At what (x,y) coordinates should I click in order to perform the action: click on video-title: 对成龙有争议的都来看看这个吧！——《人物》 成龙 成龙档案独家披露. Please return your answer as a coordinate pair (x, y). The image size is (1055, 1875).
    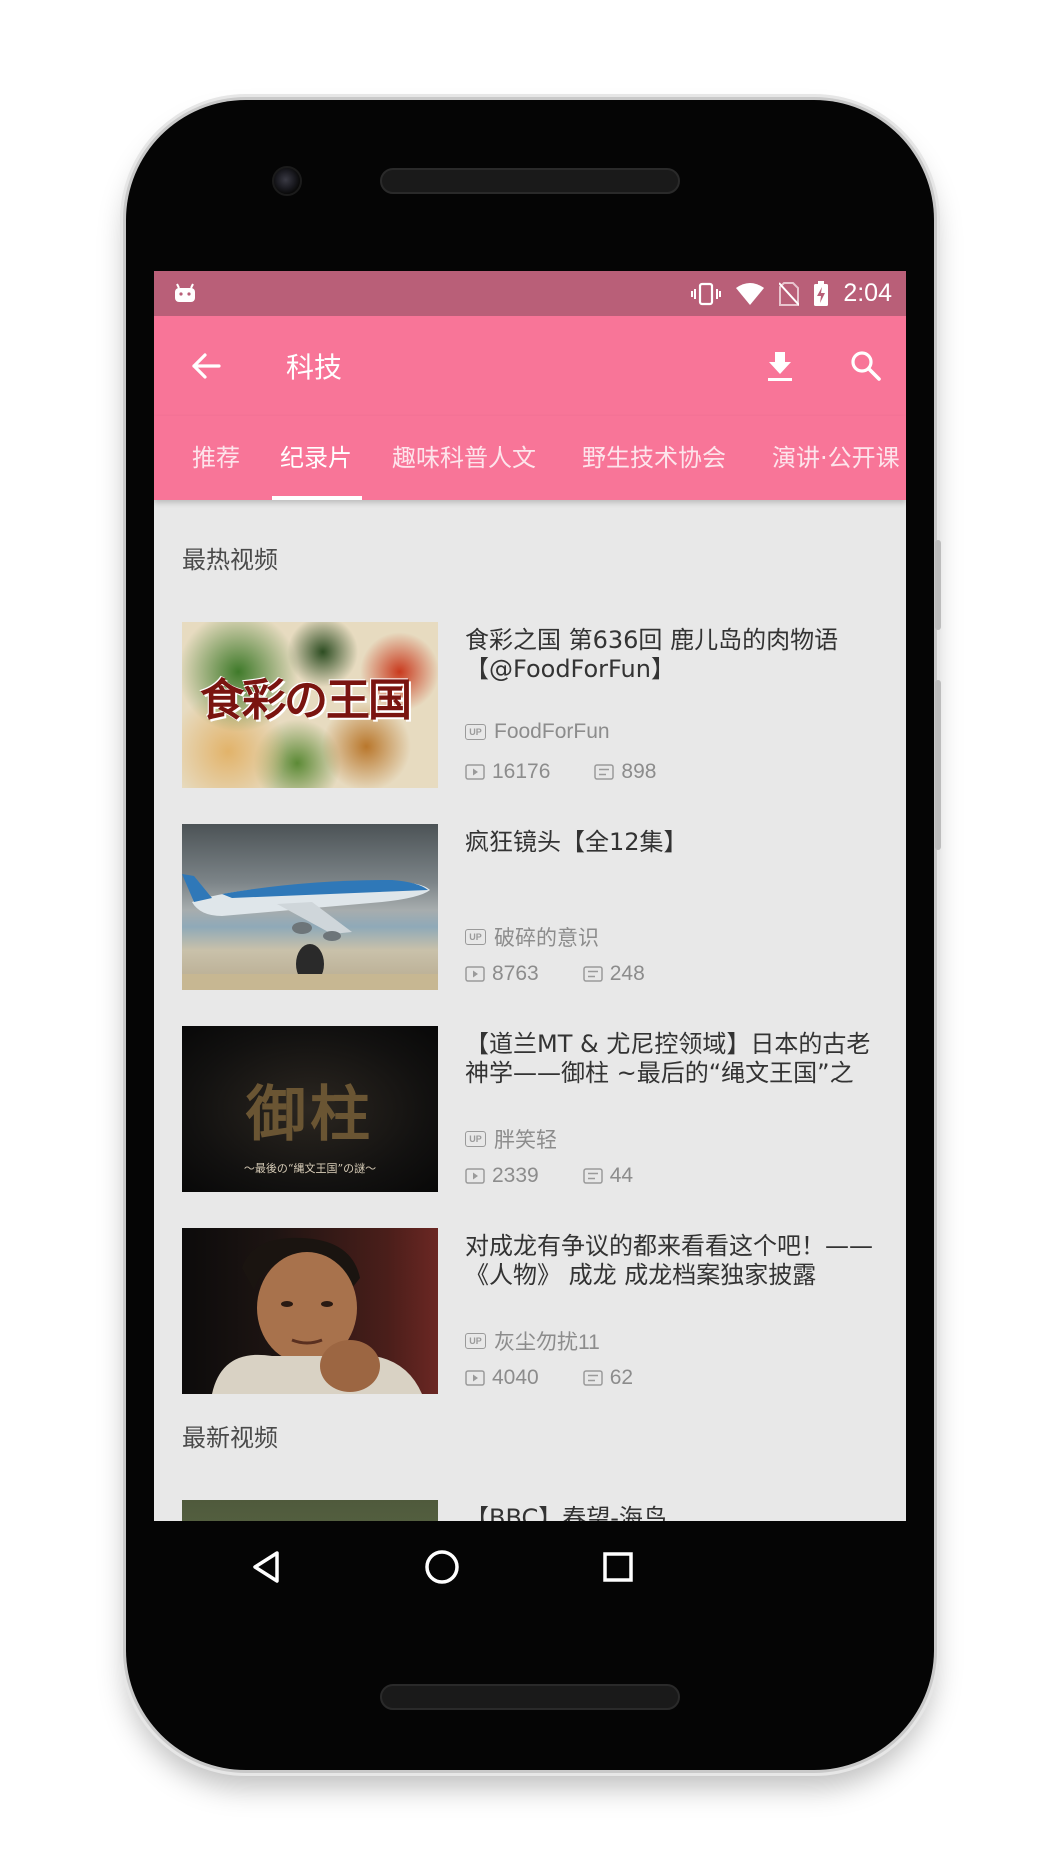
    Looking at the image, I should click on (670, 1261).